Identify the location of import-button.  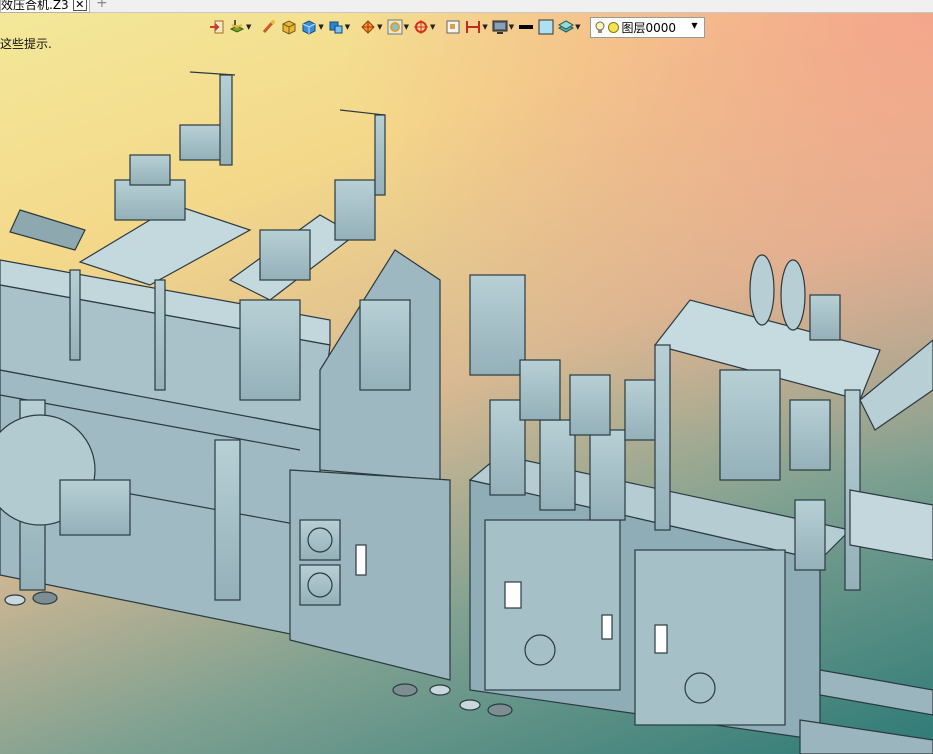
(217, 27).